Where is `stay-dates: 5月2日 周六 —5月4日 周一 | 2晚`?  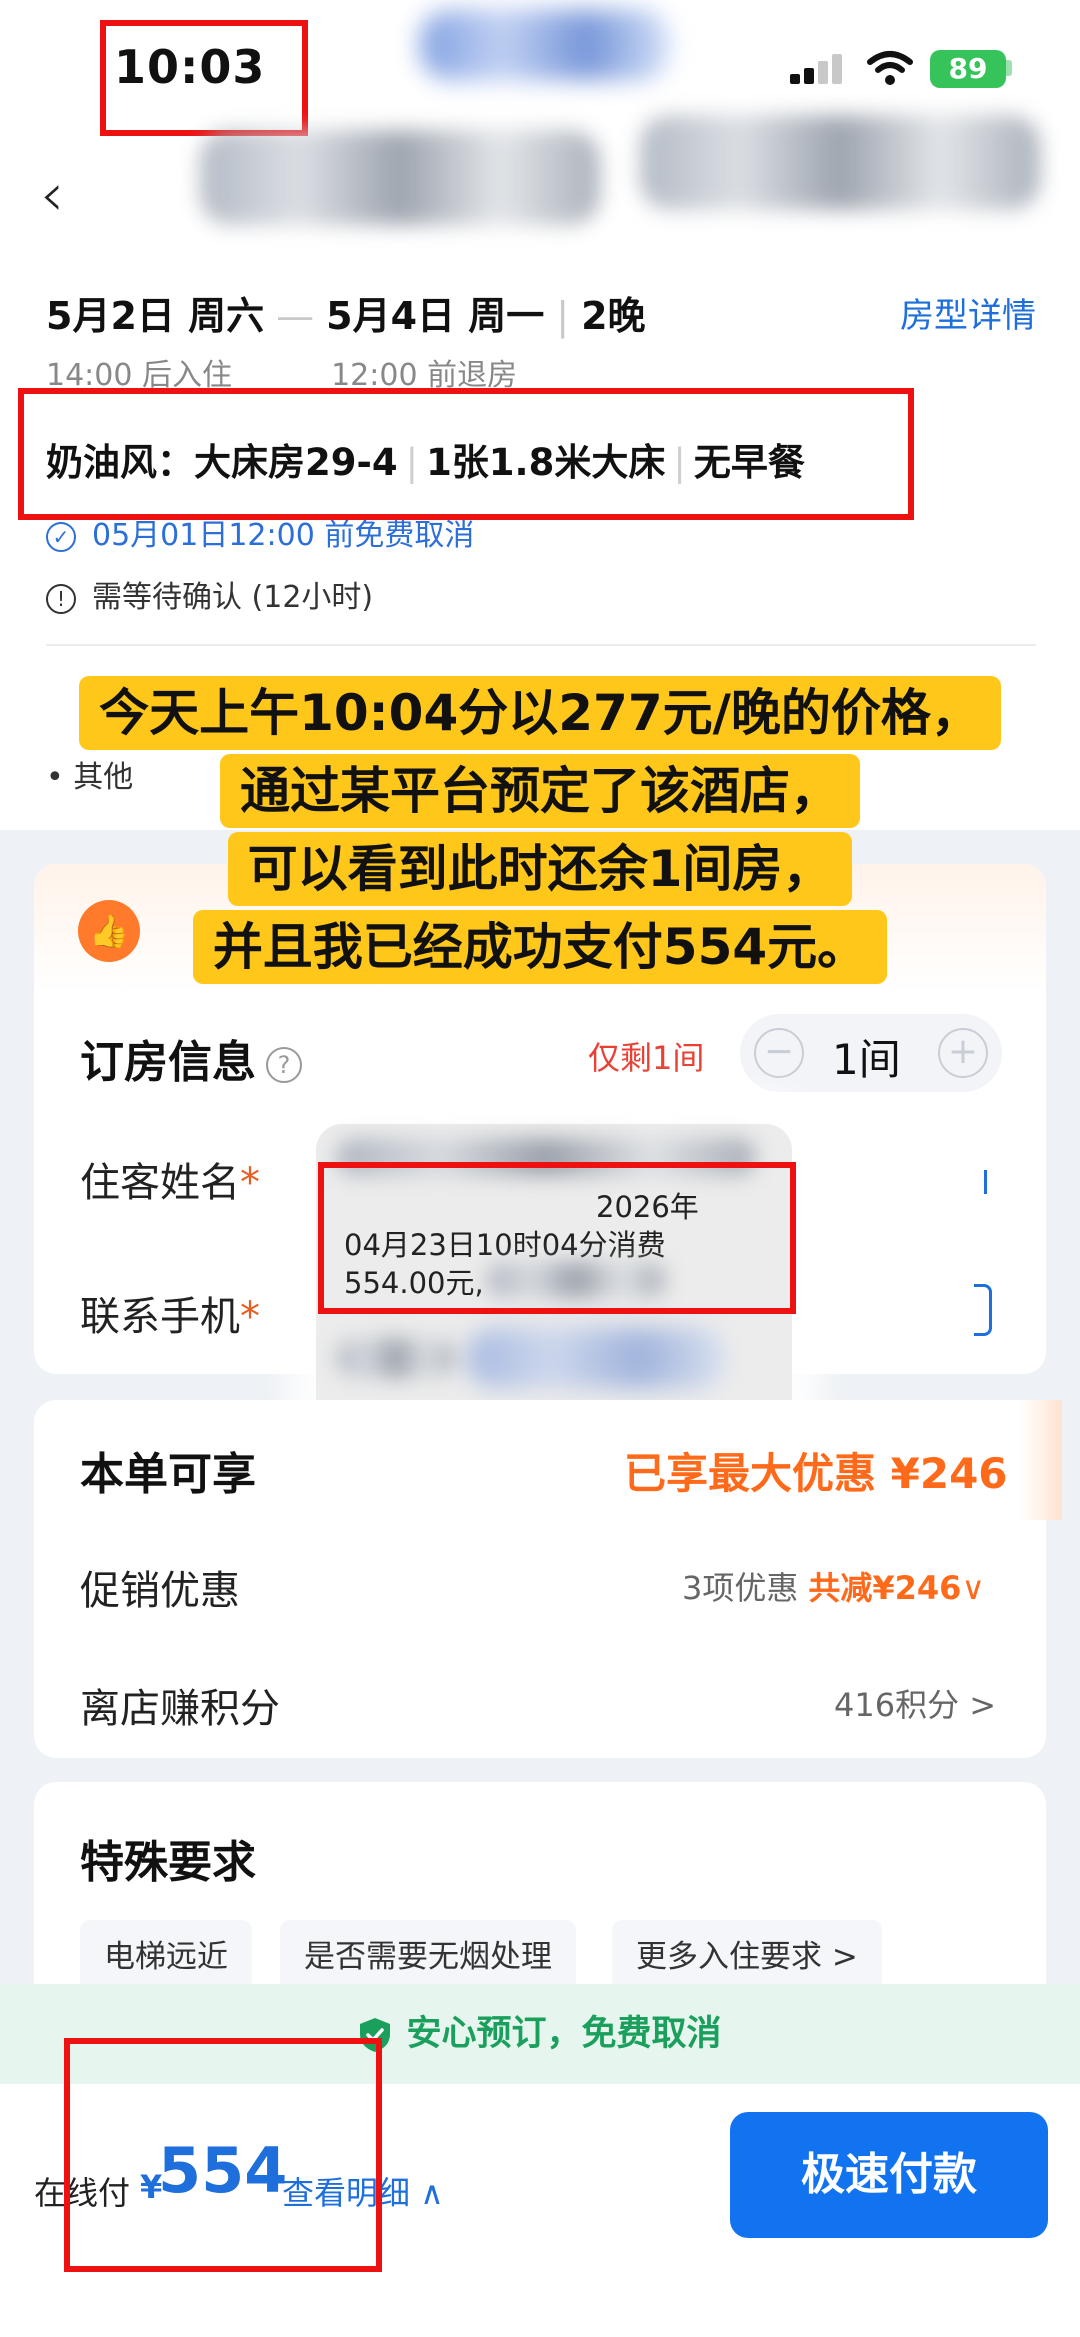
stay-dates: 5月2日 周六 —5月4日 周一 | 2晚 is located at coordinates (346, 312).